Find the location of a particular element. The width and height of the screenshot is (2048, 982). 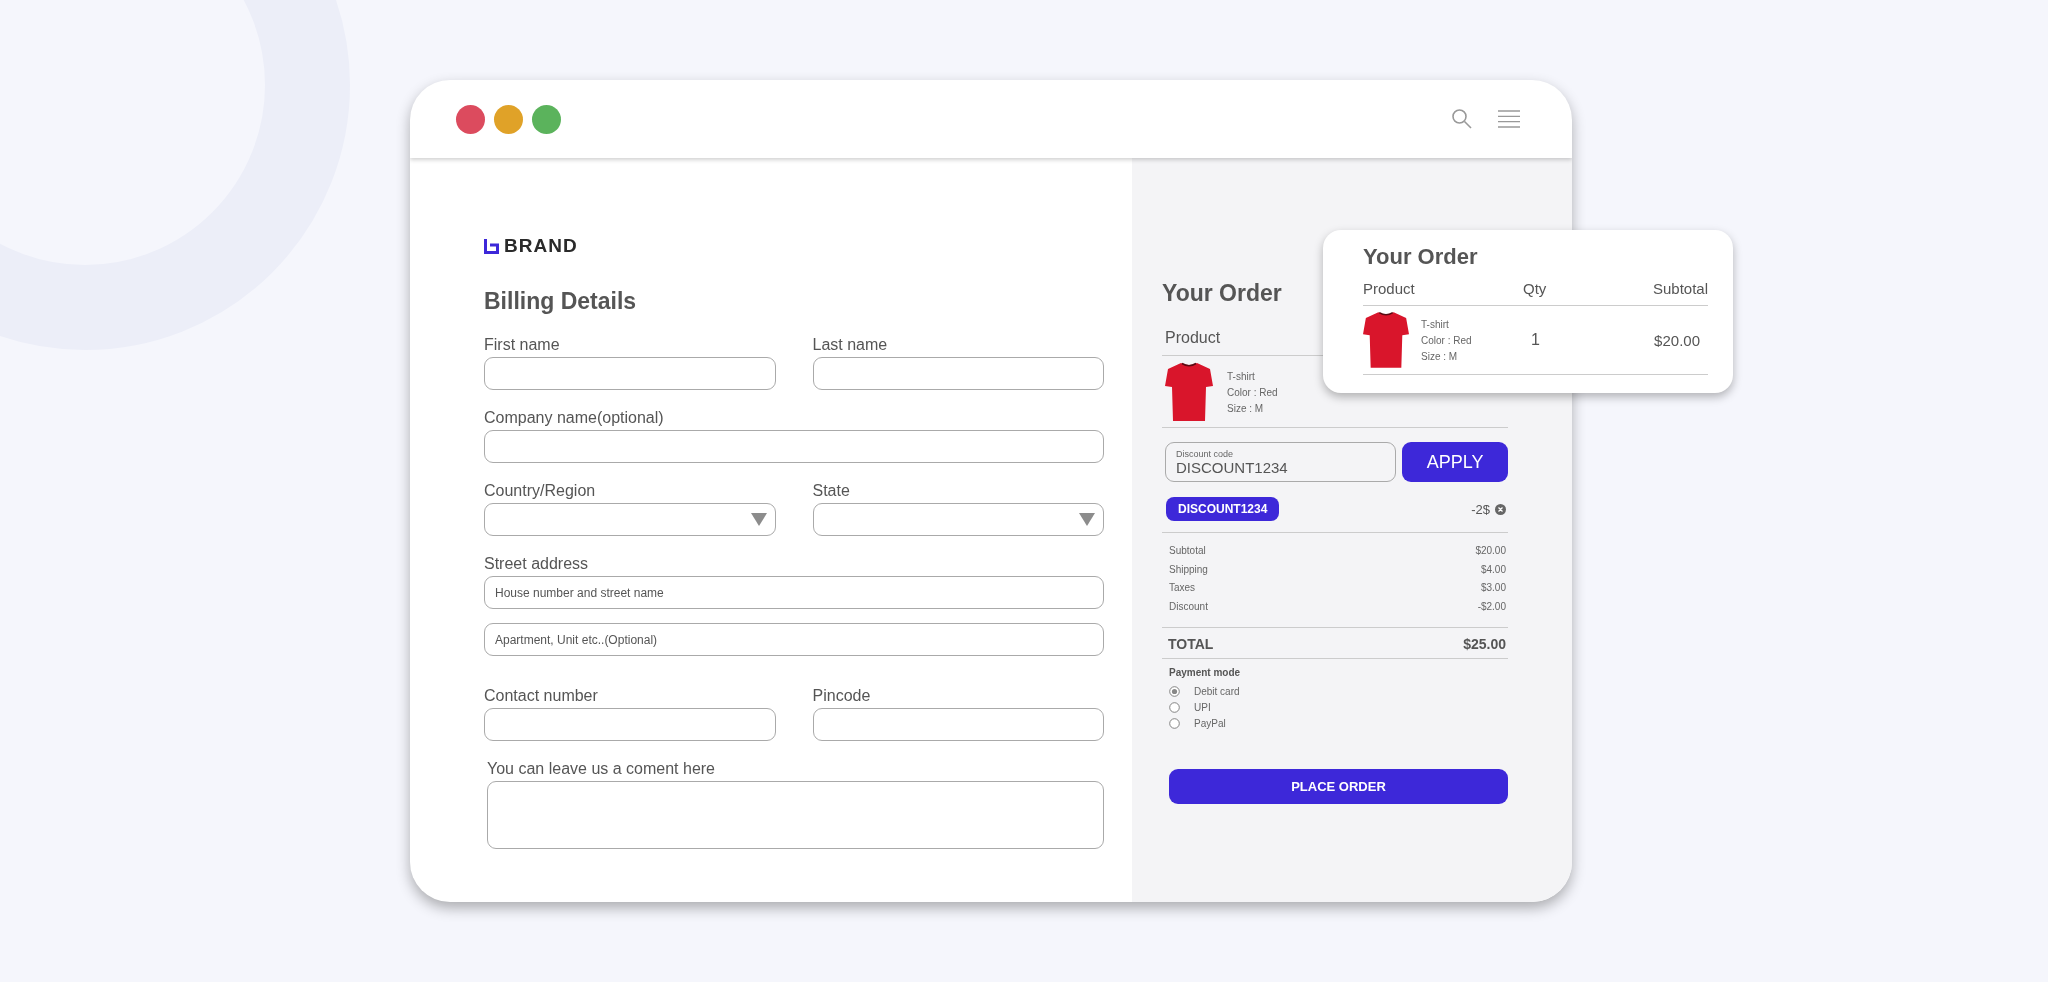

discount-amount: -2$ is located at coordinates (1480, 509).